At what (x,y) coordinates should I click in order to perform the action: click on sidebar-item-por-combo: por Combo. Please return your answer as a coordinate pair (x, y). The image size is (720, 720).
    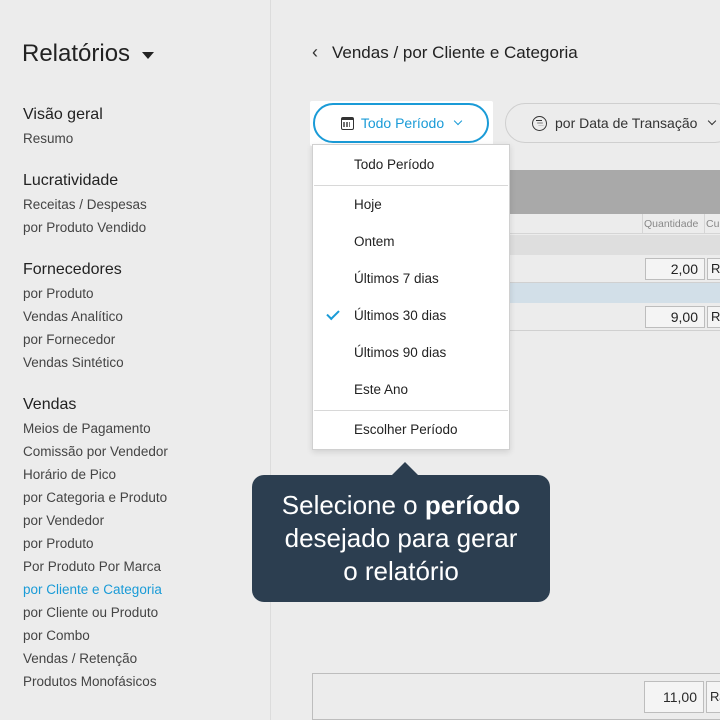
    Looking at the image, I should click on (95, 635).